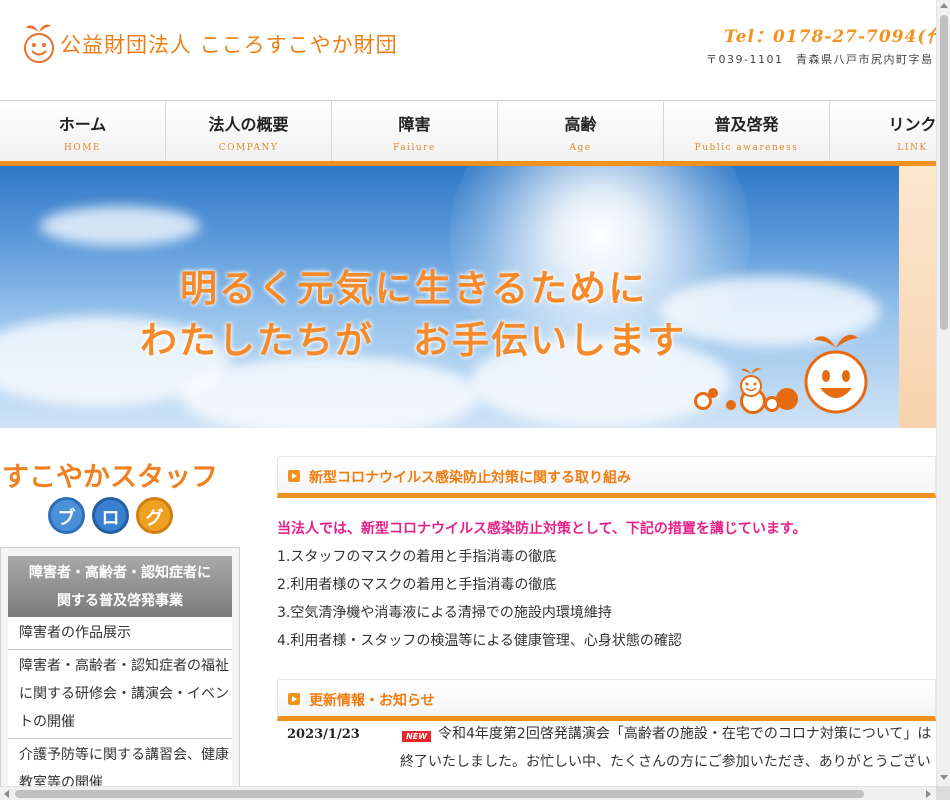 This screenshot has height=800, width=950. I want to click on staff-blog-banner: すこやかスタッフ ブ ロ グ, so click(116, 496).